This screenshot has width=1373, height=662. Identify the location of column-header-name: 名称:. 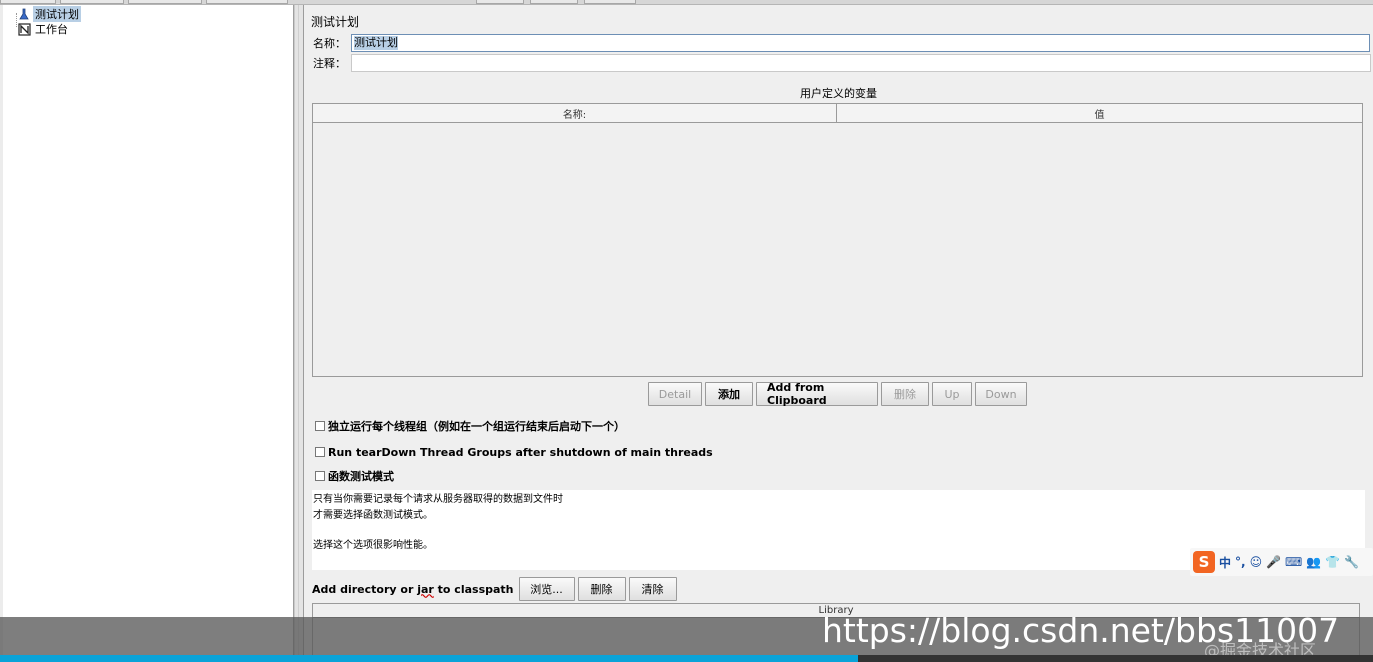
(575, 113).